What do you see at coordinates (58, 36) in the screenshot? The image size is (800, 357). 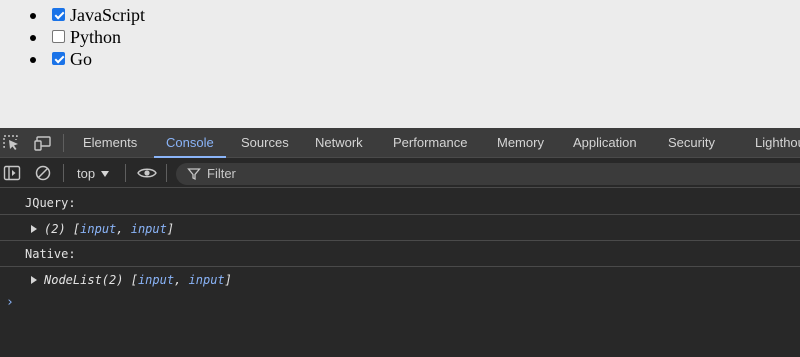 I see `checkbox-python` at bounding box center [58, 36].